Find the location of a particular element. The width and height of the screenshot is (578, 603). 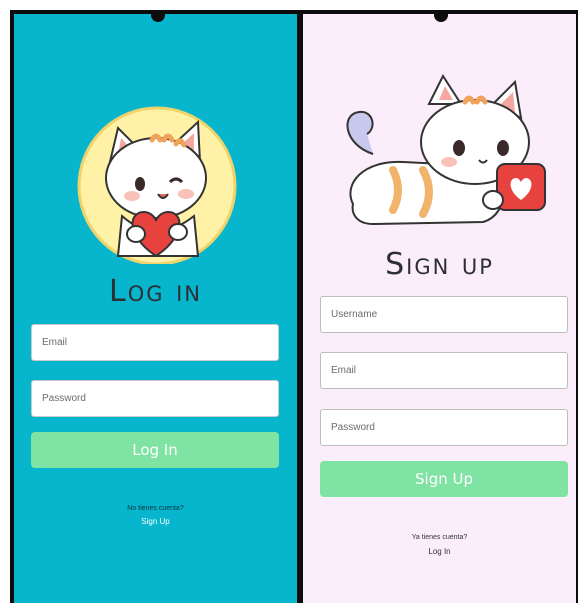

signup-button: Sign Up is located at coordinates (444, 479).